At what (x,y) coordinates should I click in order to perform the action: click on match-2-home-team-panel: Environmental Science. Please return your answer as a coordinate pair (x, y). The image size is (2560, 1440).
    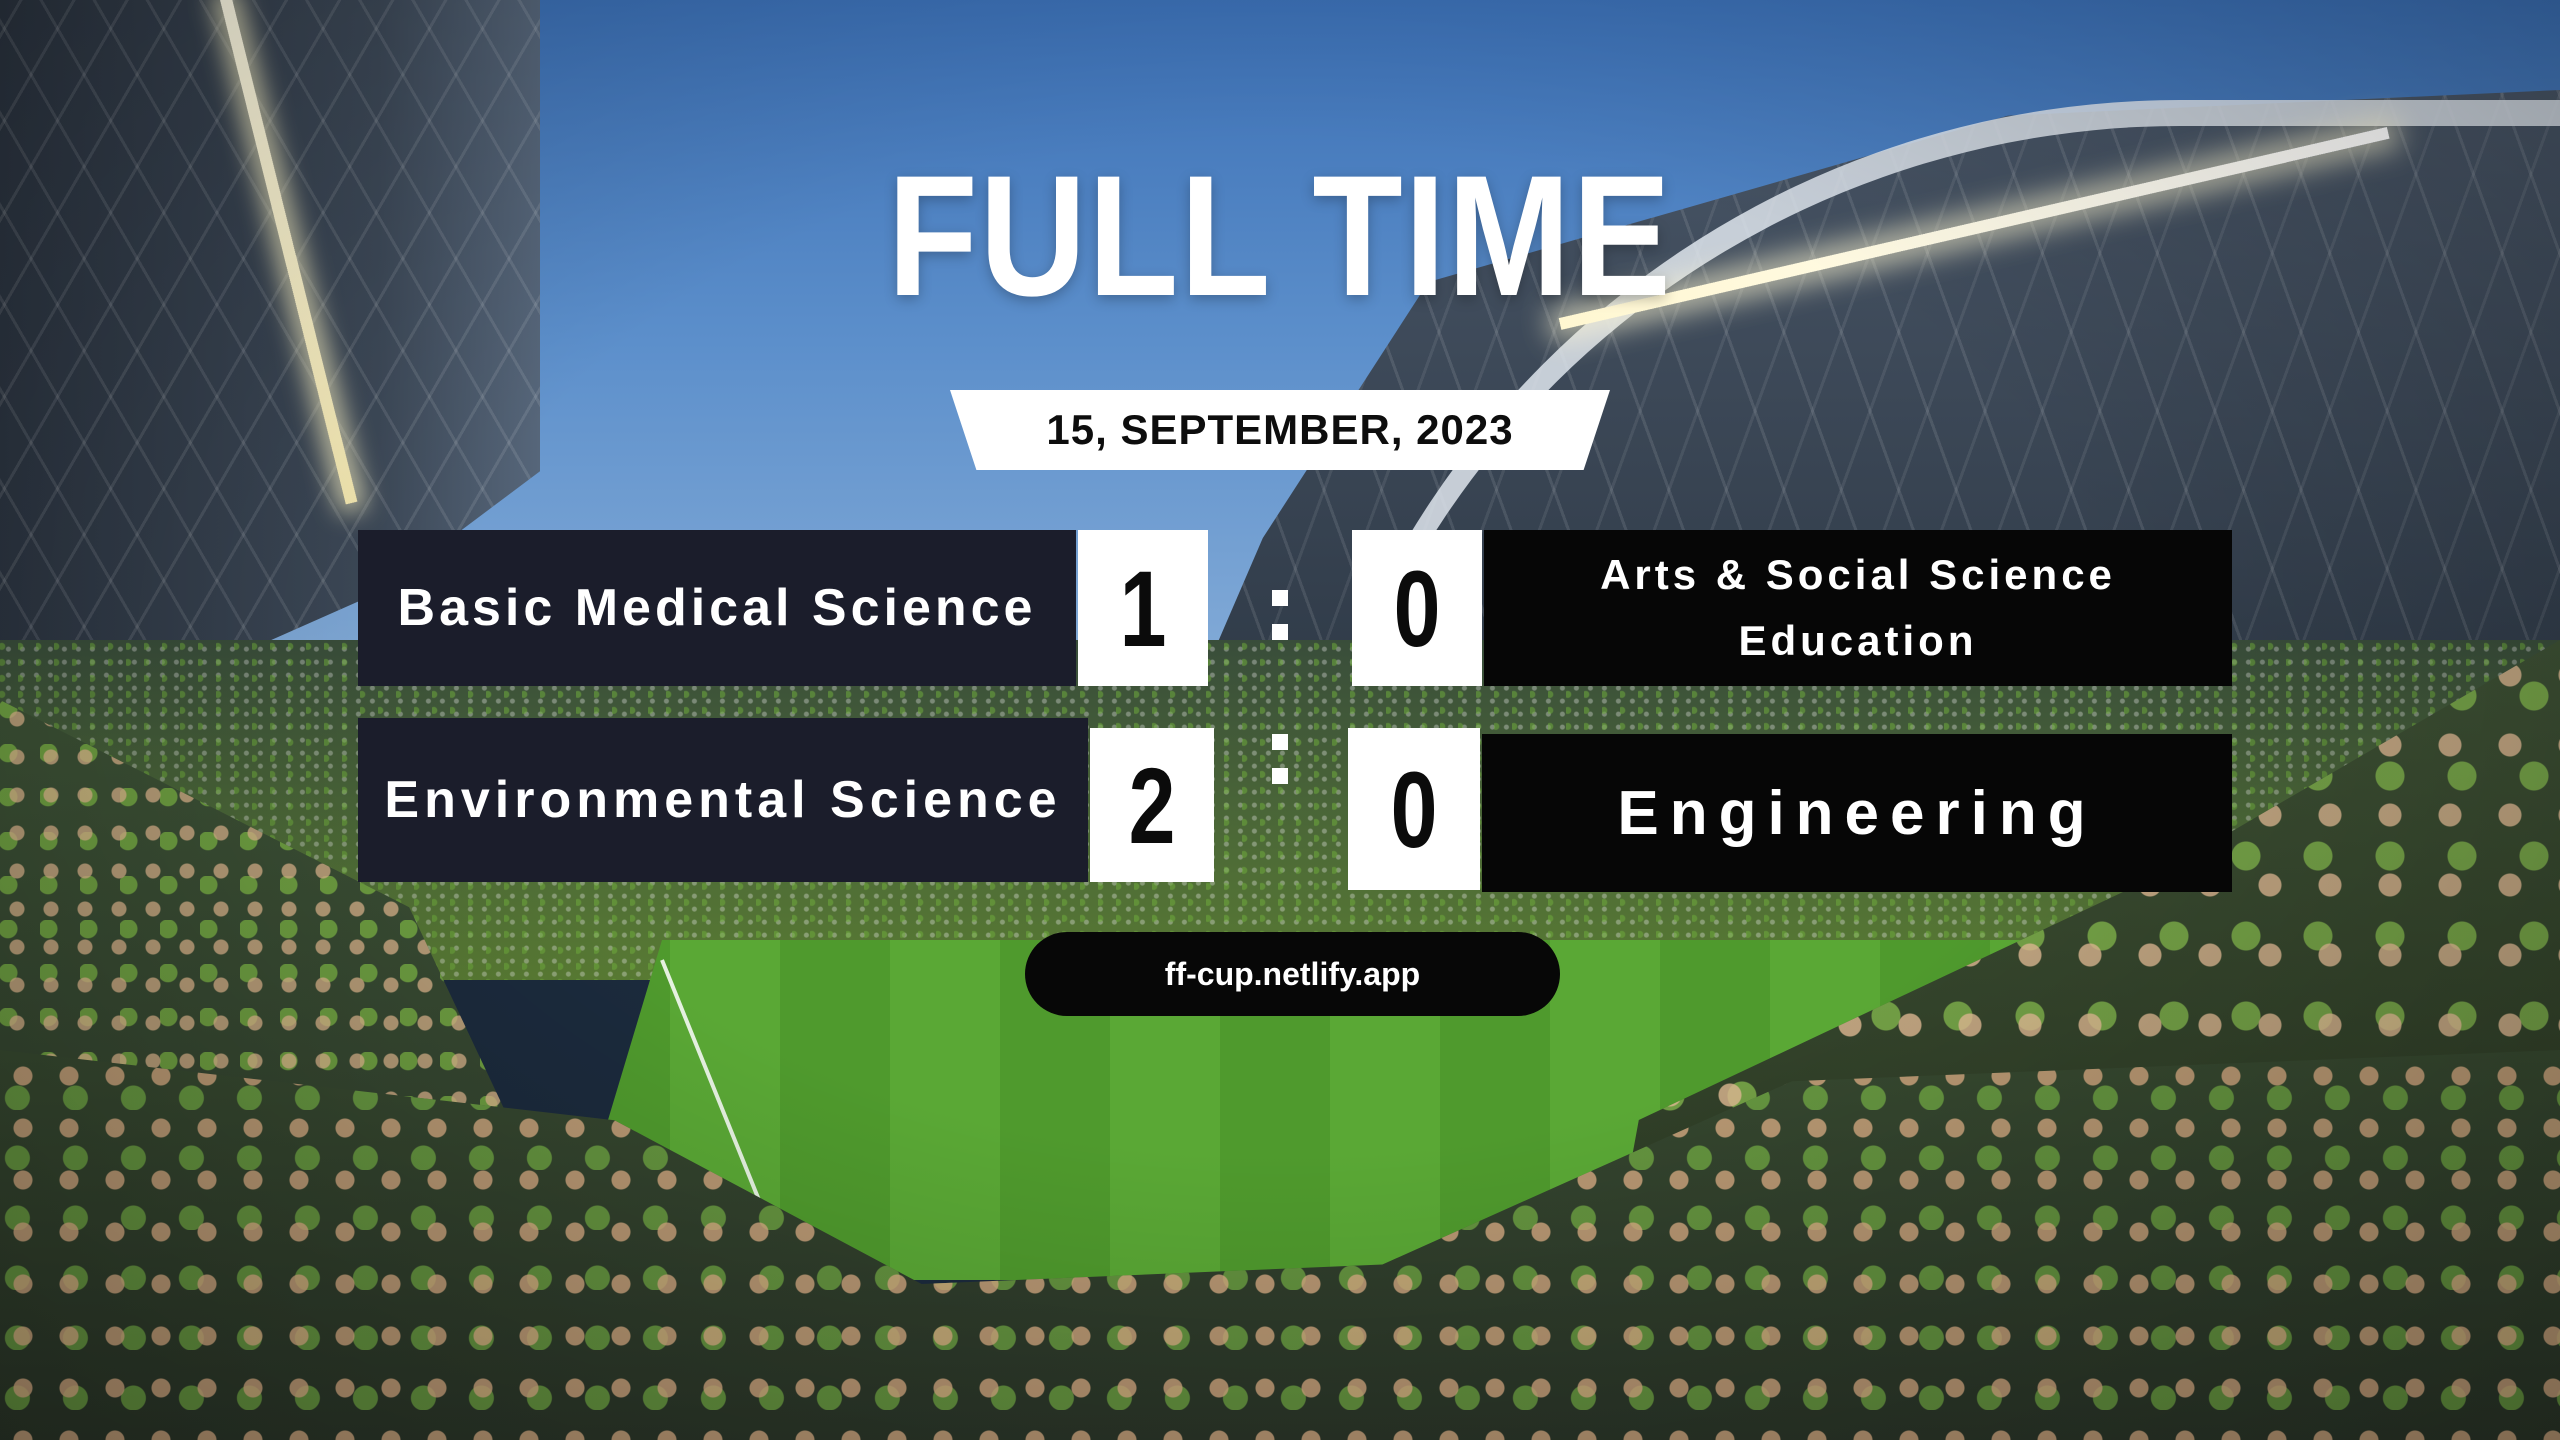
    Looking at the image, I should click on (723, 800).